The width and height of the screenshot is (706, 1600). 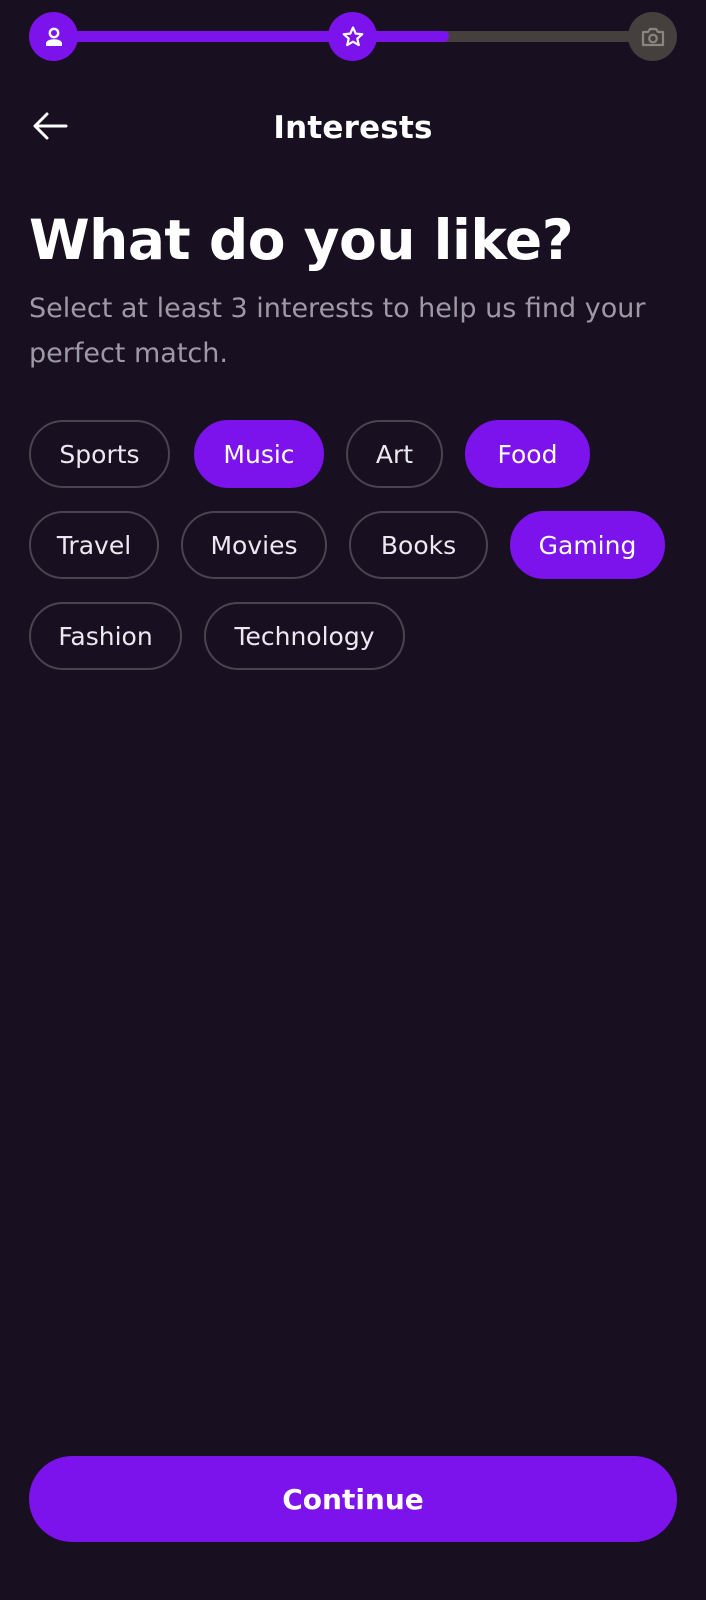 I want to click on chip-books: Books, so click(x=418, y=545).